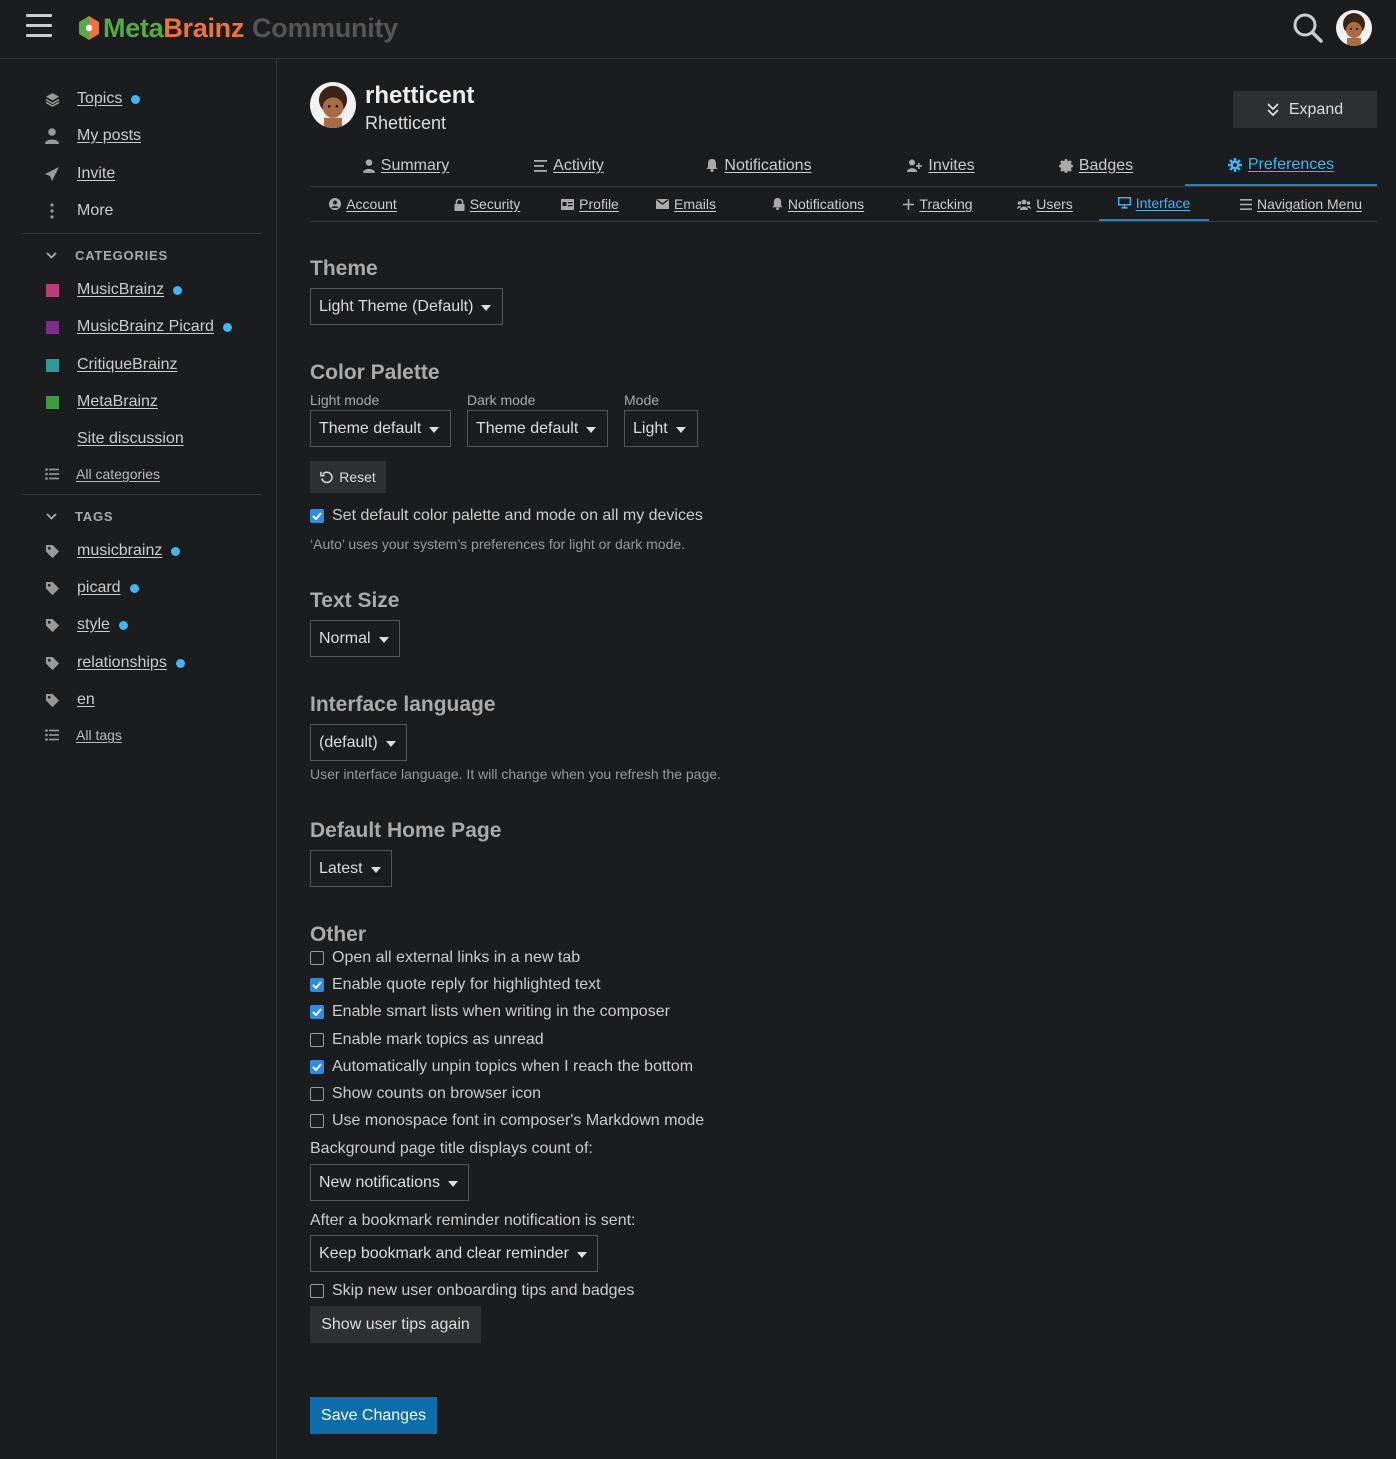  I want to click on plus-icon, so click(909, 204).